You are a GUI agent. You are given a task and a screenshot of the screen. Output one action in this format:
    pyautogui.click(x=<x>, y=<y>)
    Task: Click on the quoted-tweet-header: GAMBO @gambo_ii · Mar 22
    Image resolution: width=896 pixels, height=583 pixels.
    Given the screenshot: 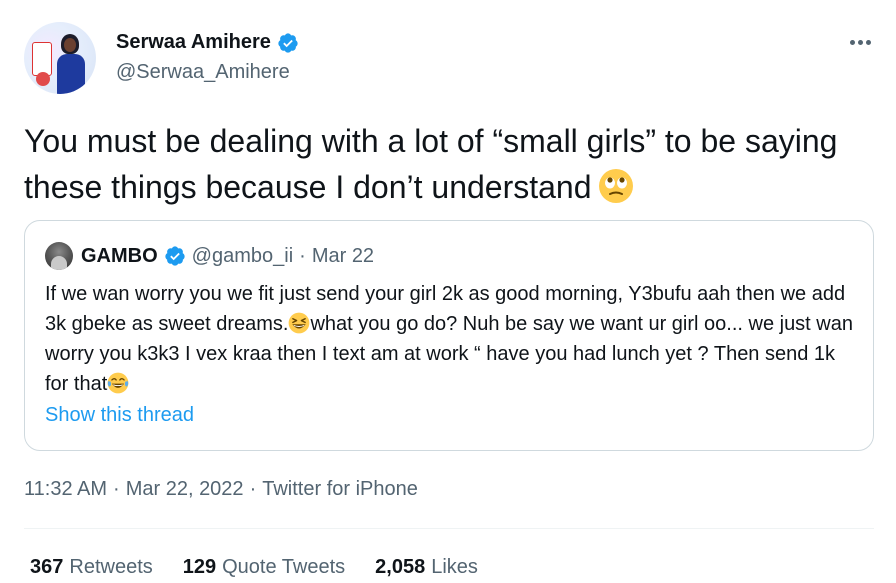 What is the action you would take?
    pyautogui.click(x=209, y=256)
    